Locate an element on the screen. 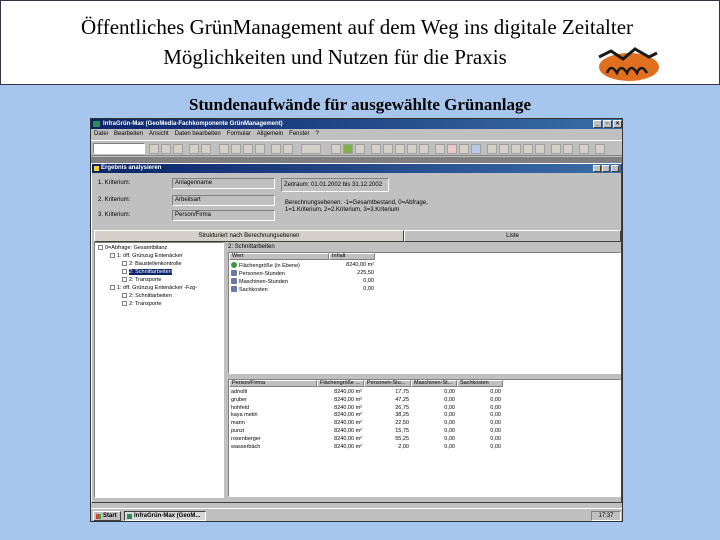 Image resolution: width=720 pixels, height=540 pixels. collapse-icon is located at coordinates (112, 255).